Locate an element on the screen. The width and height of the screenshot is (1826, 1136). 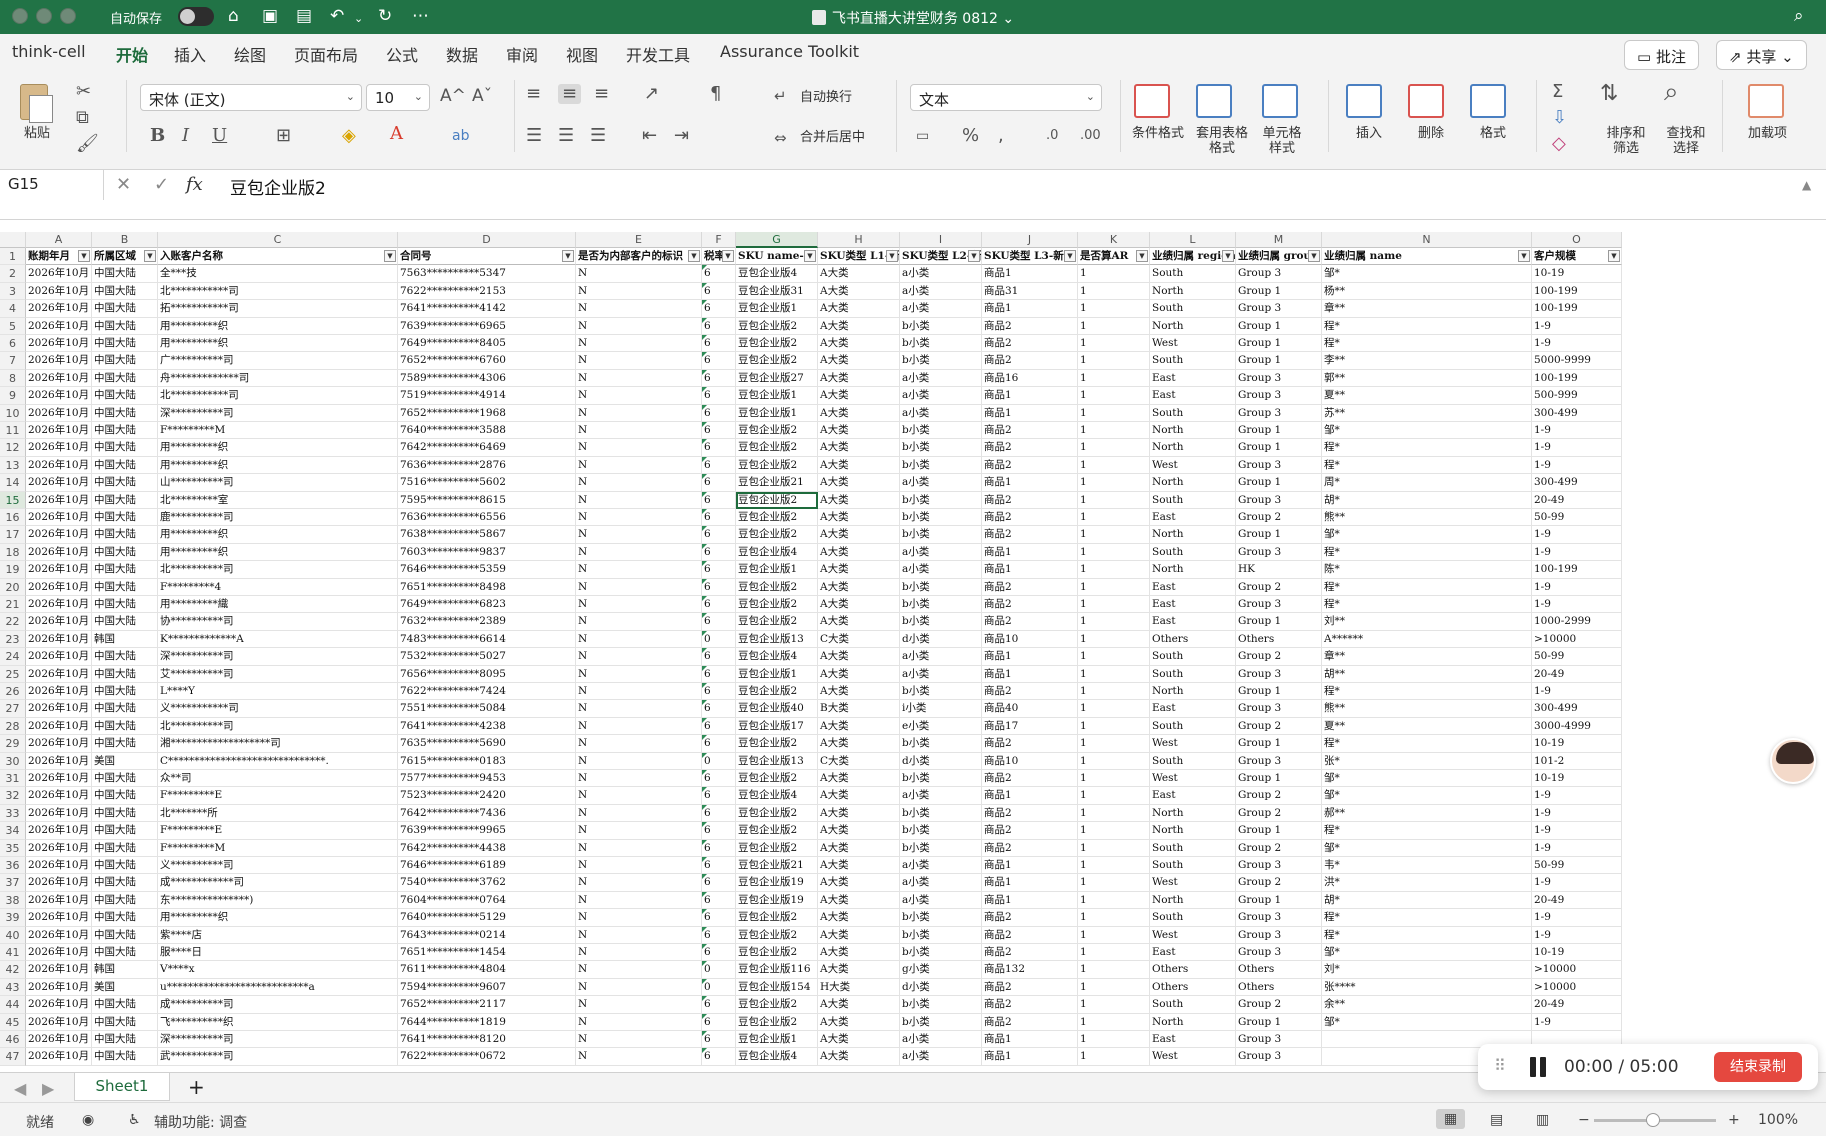
table-cell: 义**********司 is located at coordinates (278, 866).